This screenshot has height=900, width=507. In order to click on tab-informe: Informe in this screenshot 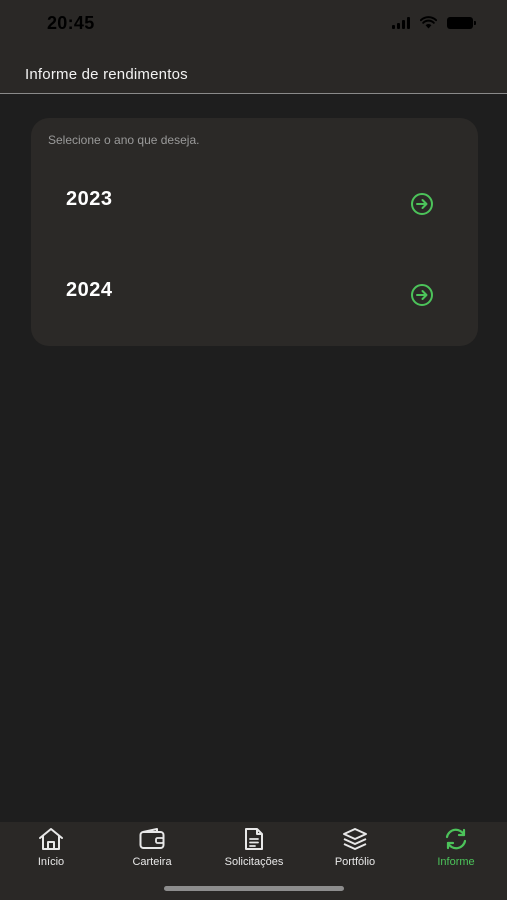, I will do `click(456, 850)`.